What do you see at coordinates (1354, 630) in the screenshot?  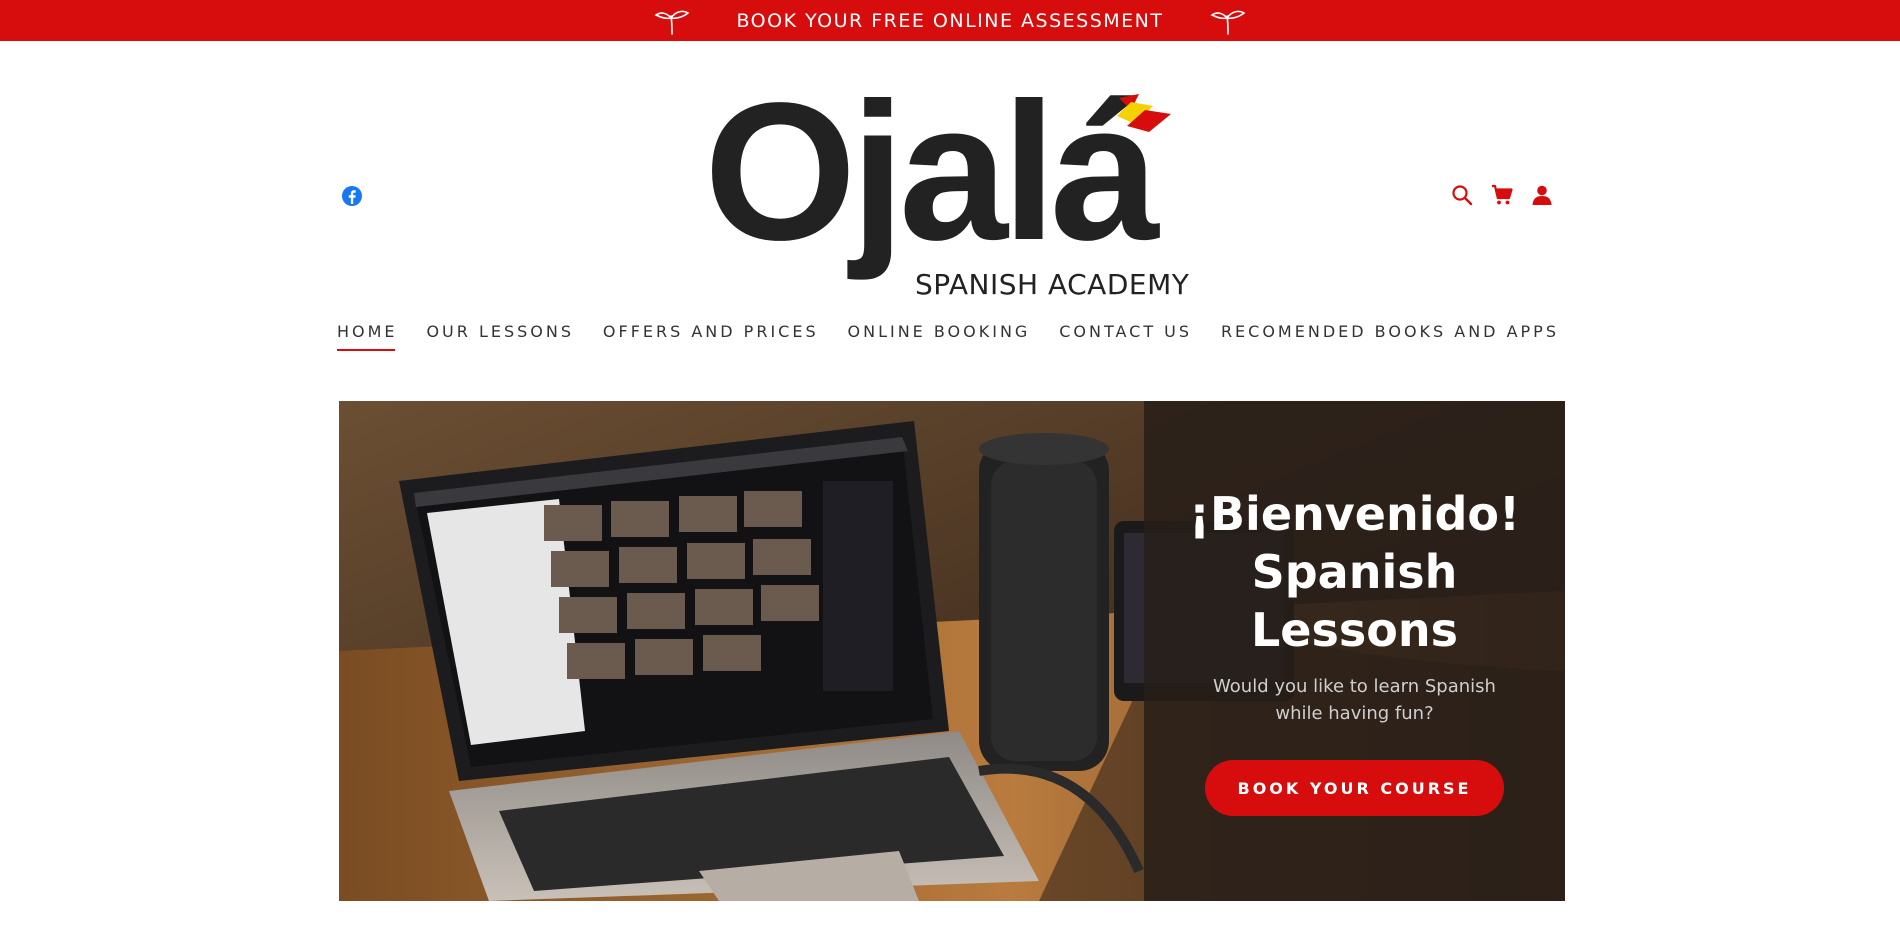 I see `hero-title-line: Lessons` at bounding box center [1354, 630].